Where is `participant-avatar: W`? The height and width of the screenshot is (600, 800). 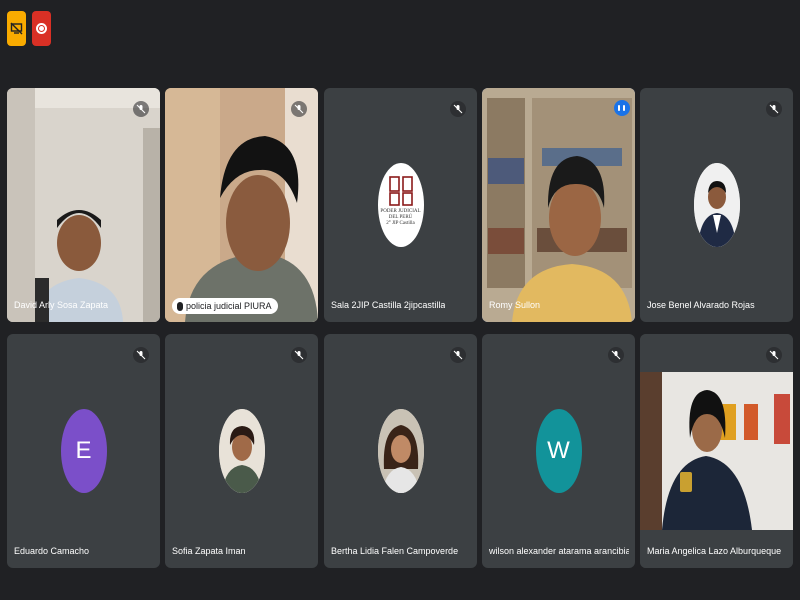
participant-avatar: W is located at coordinates (558, 451).